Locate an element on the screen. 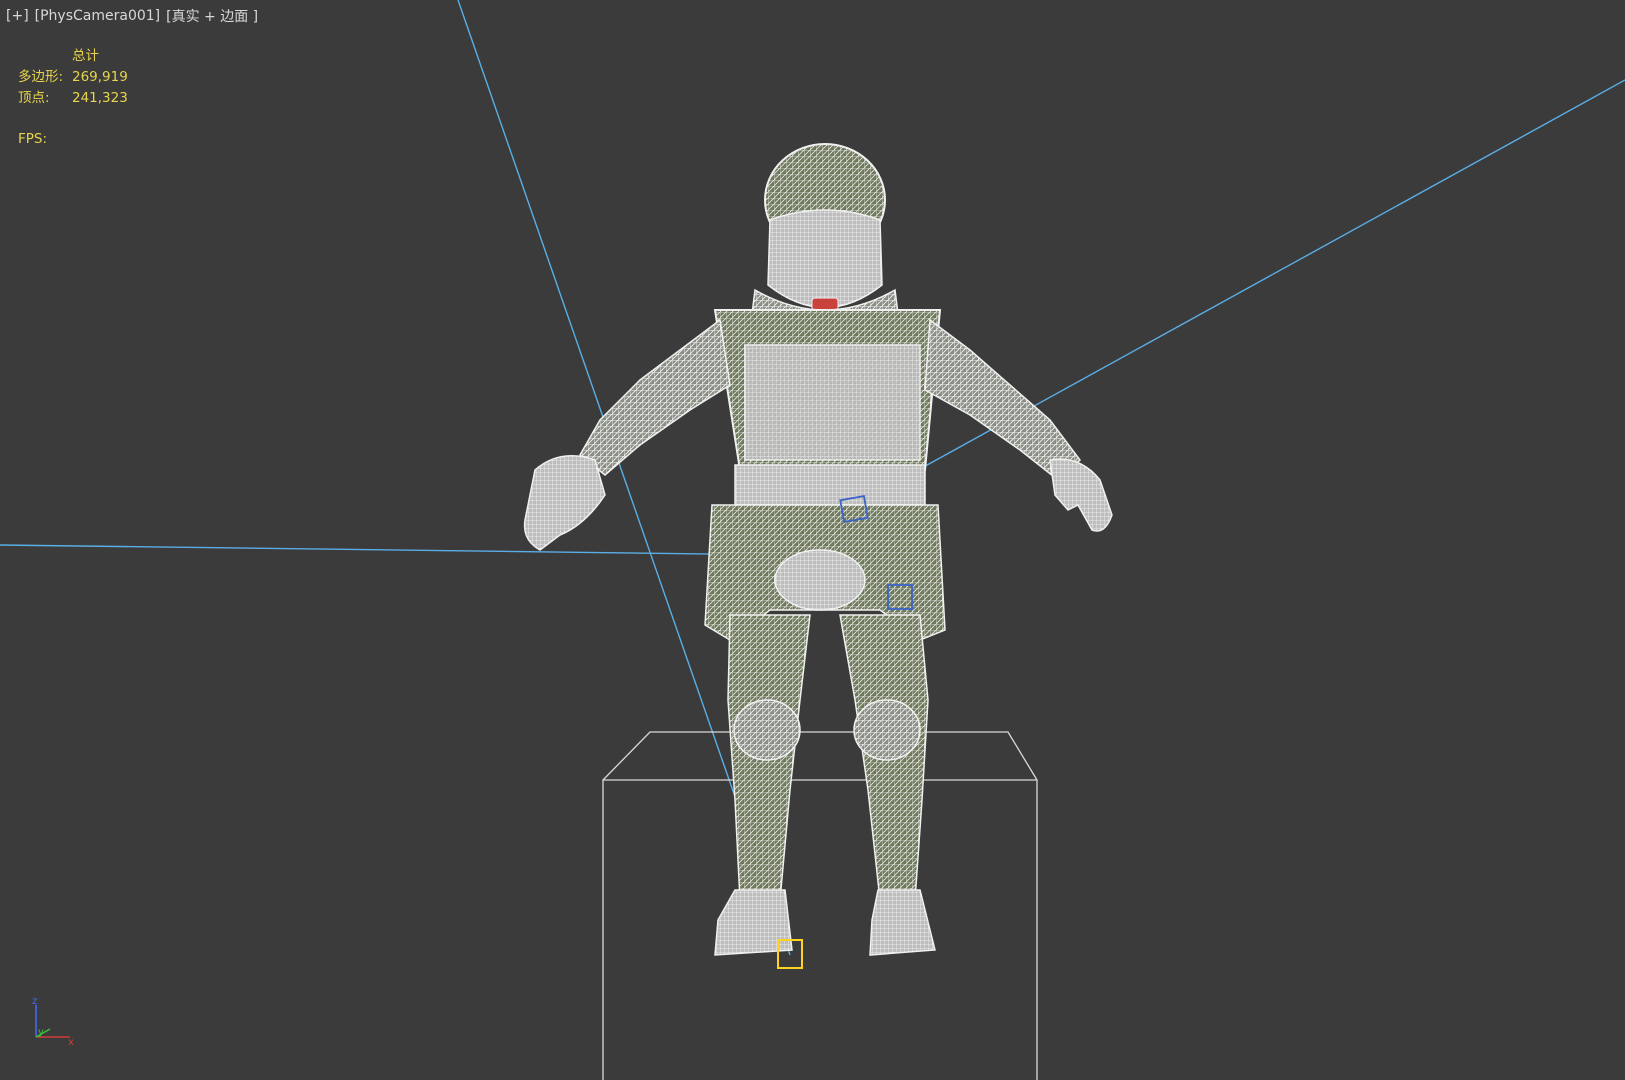  viewport-camera-menu: [PhysCamera001] is located at coordinates (97, 16).